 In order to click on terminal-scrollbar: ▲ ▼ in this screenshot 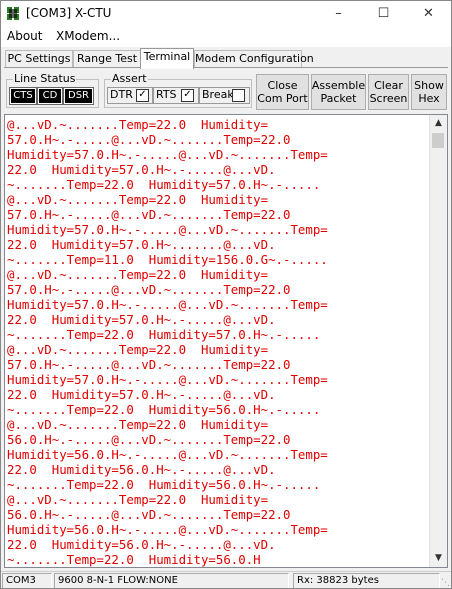, I will do `click(438, 341)`.